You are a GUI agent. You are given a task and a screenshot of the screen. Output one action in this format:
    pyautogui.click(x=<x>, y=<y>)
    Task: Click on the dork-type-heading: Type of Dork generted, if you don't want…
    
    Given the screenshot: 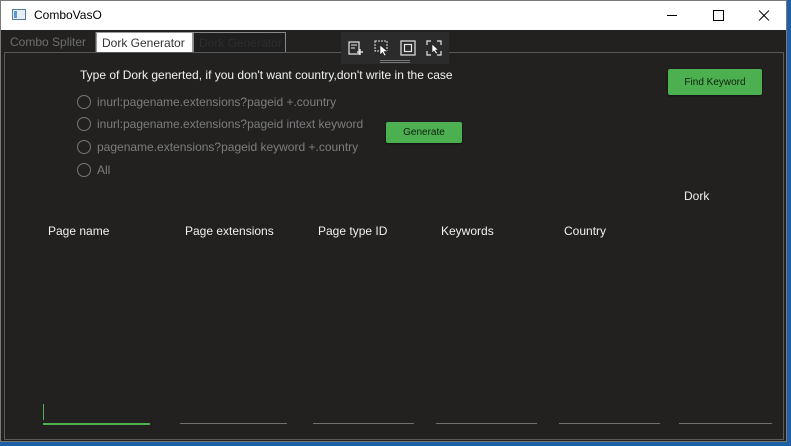 What is the action you would take?
    pyautogui.click(x=266, y=75)
    